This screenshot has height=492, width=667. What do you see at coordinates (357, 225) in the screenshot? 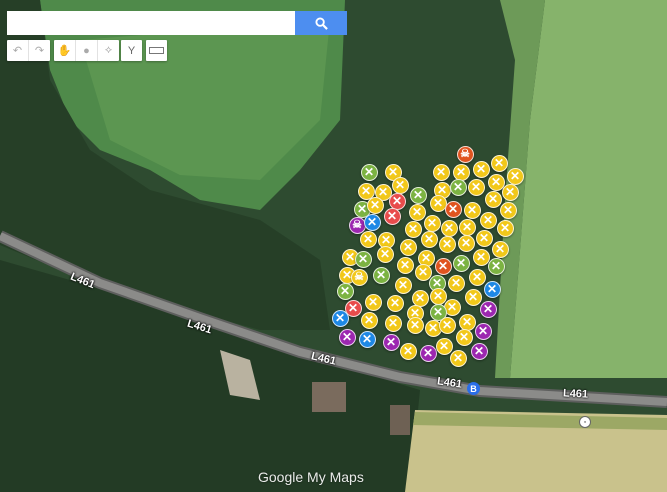
I see `map-marker-purple: ☠` at bounding box center [357, 225].